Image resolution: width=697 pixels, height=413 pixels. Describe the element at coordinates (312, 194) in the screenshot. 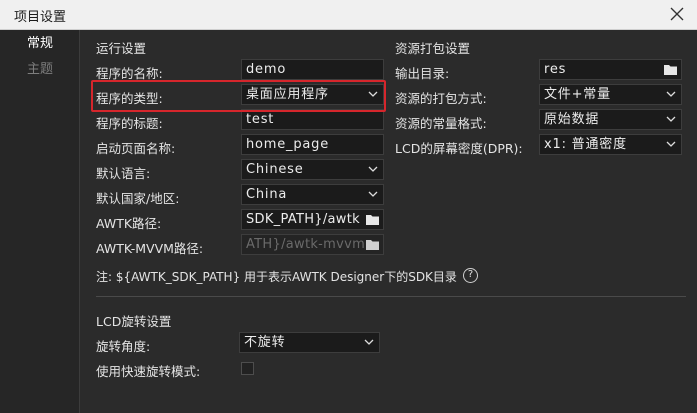

I see `country-select: China` at that location.